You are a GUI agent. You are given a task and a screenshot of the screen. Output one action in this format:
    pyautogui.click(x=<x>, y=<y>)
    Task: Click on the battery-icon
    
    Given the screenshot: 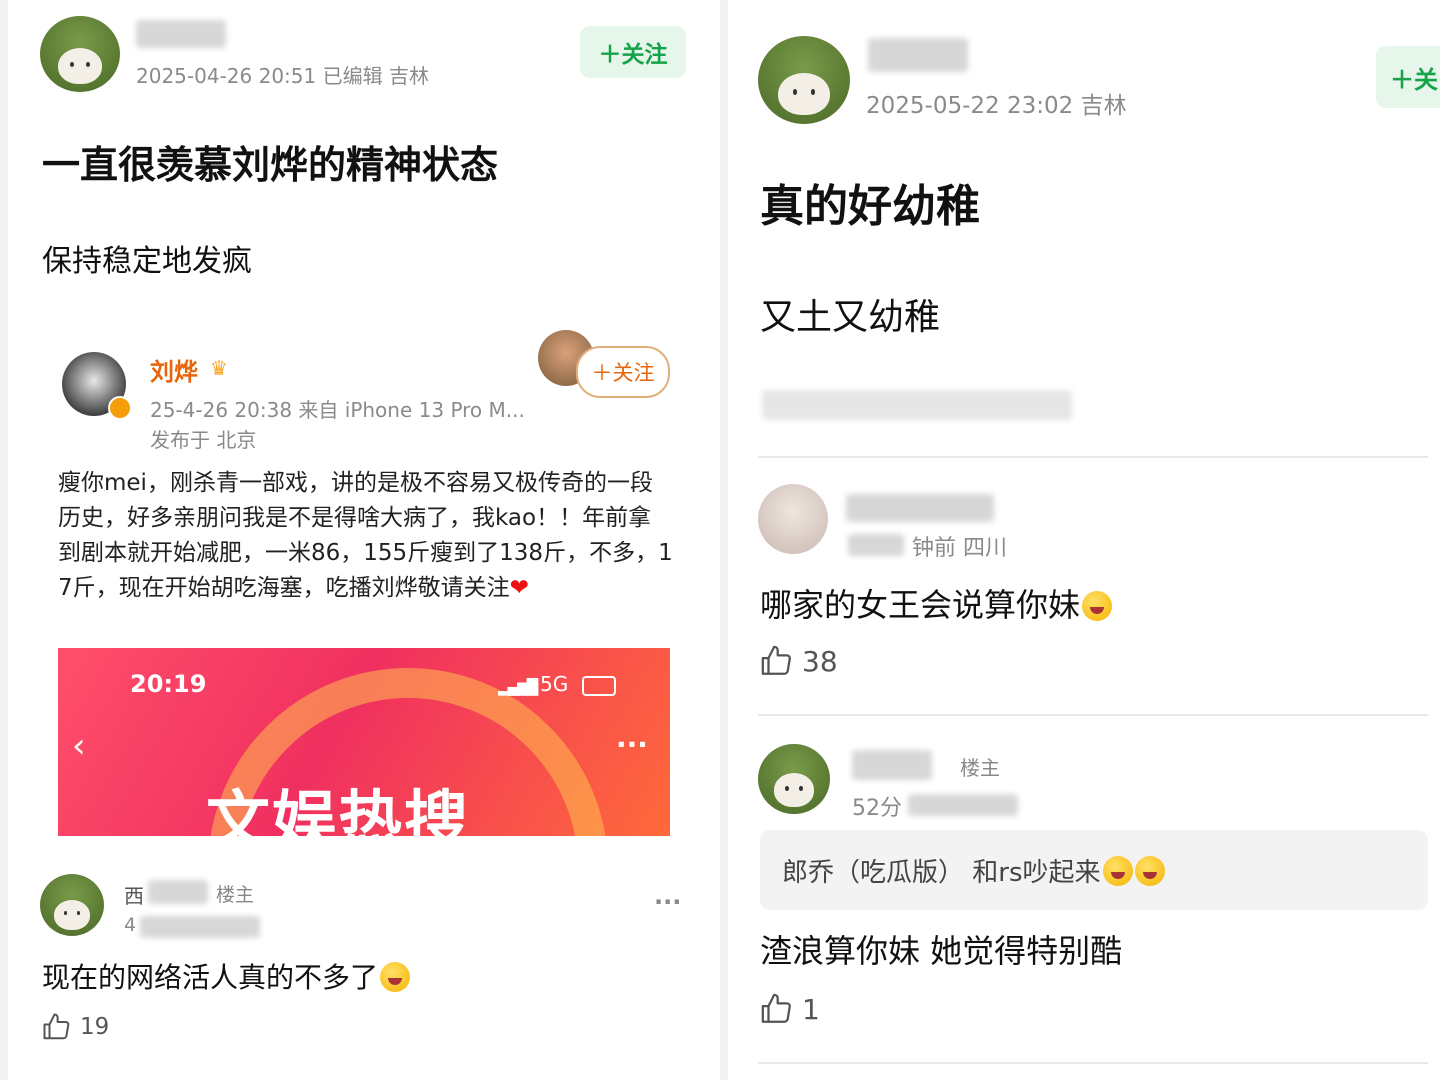 What is the action you would take?
    pyautogui.click(x=599, y=686)
    